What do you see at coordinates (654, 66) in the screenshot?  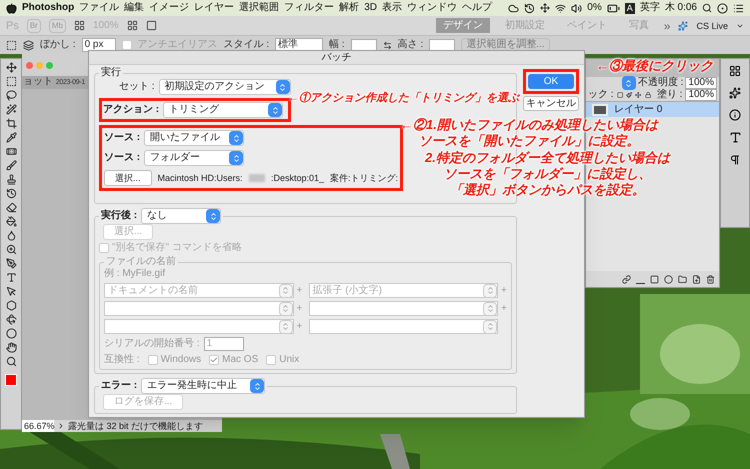 I see `annotation-text: ←③最後にクリック` at bounding box center [654, 66].